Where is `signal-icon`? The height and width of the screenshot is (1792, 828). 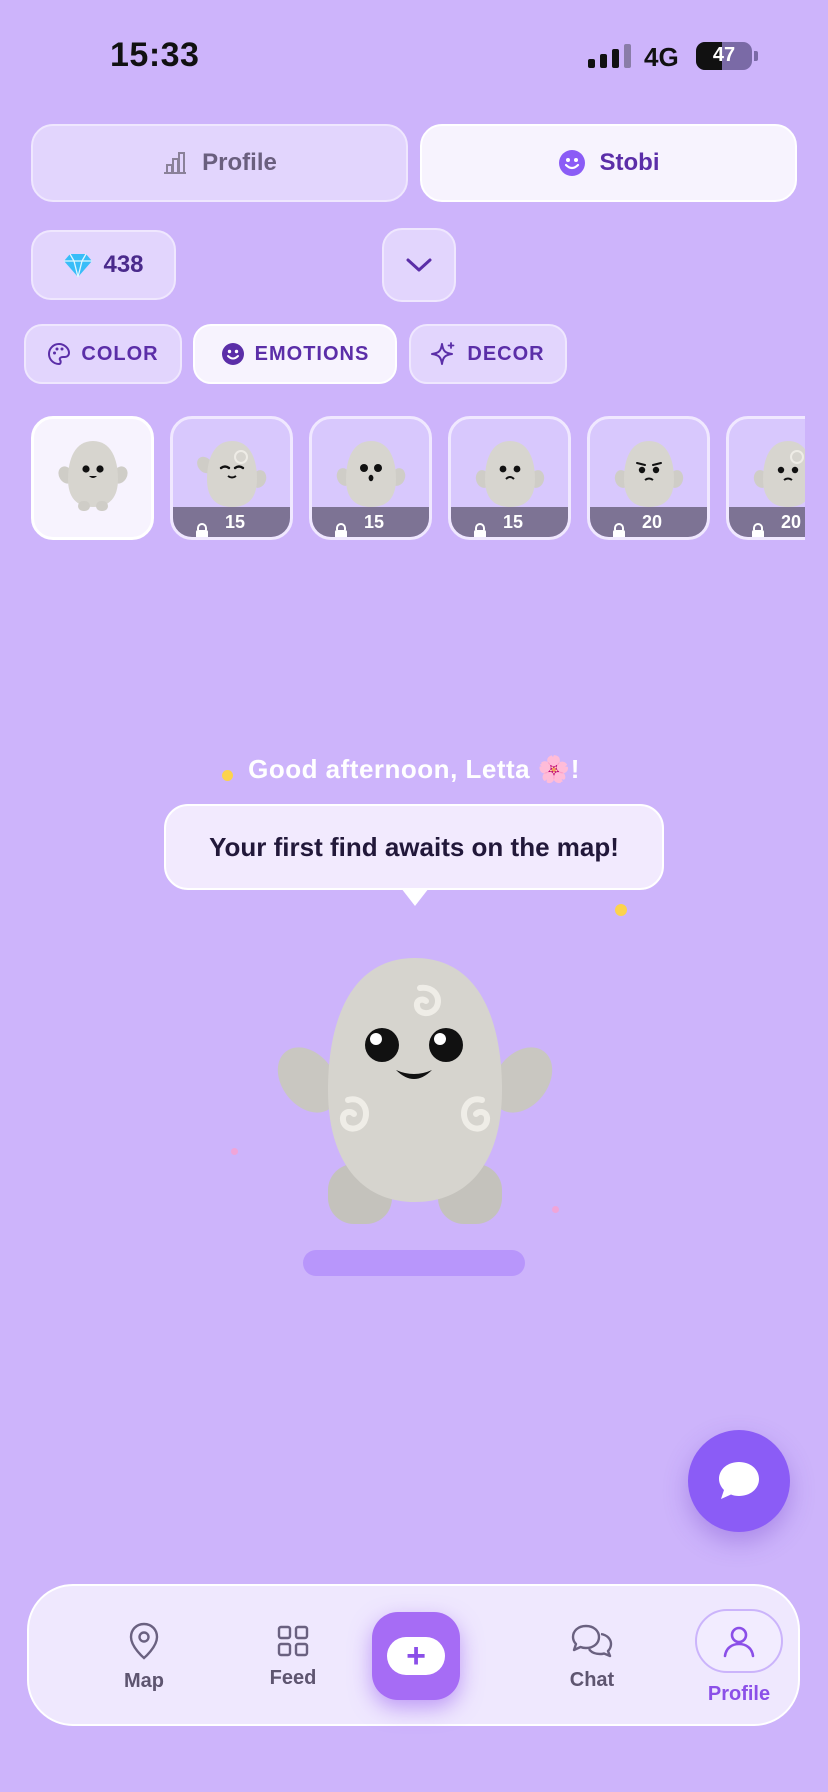 signal-icon is located at coordinates (609, 56).